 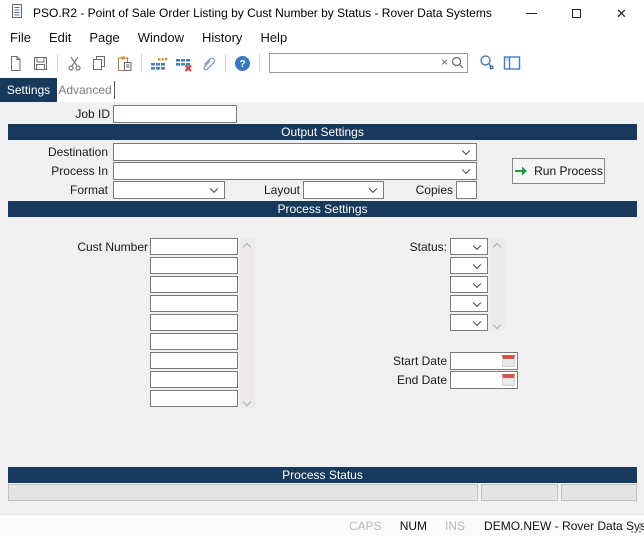 What do you see at coordinates (486, 63) in the screenshot?
I see `find-records-button` at bounding box center [486, 63].